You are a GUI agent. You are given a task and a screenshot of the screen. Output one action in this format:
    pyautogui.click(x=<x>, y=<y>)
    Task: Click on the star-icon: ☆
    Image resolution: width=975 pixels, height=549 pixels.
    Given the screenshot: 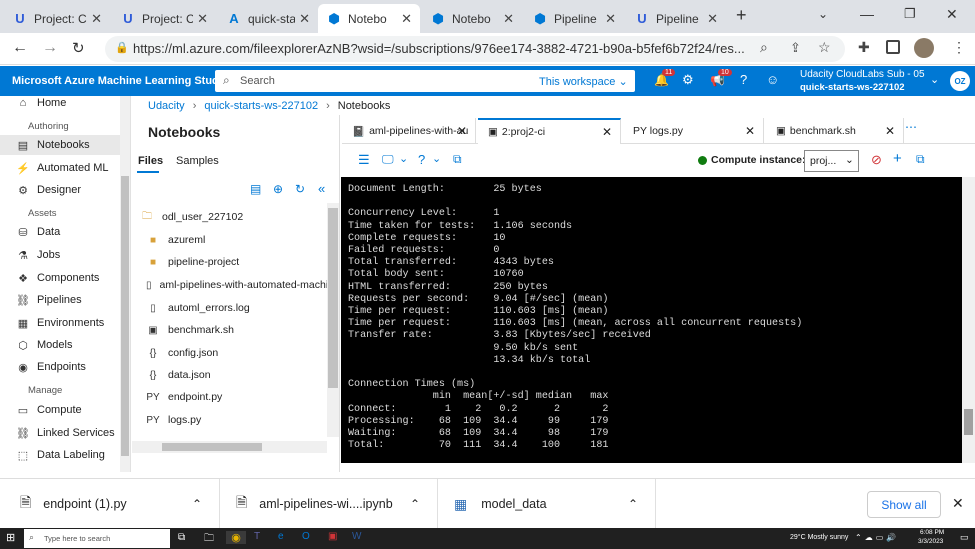 What is the action you would take?
    pyautogui.click(x=824, y=47)
    